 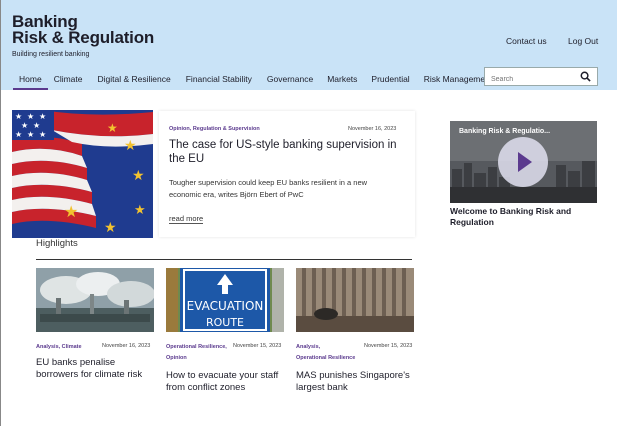 What do you see at coordinates (530, 79) in the screenshot?
I see `search-input` at bounding box center [530, 79].